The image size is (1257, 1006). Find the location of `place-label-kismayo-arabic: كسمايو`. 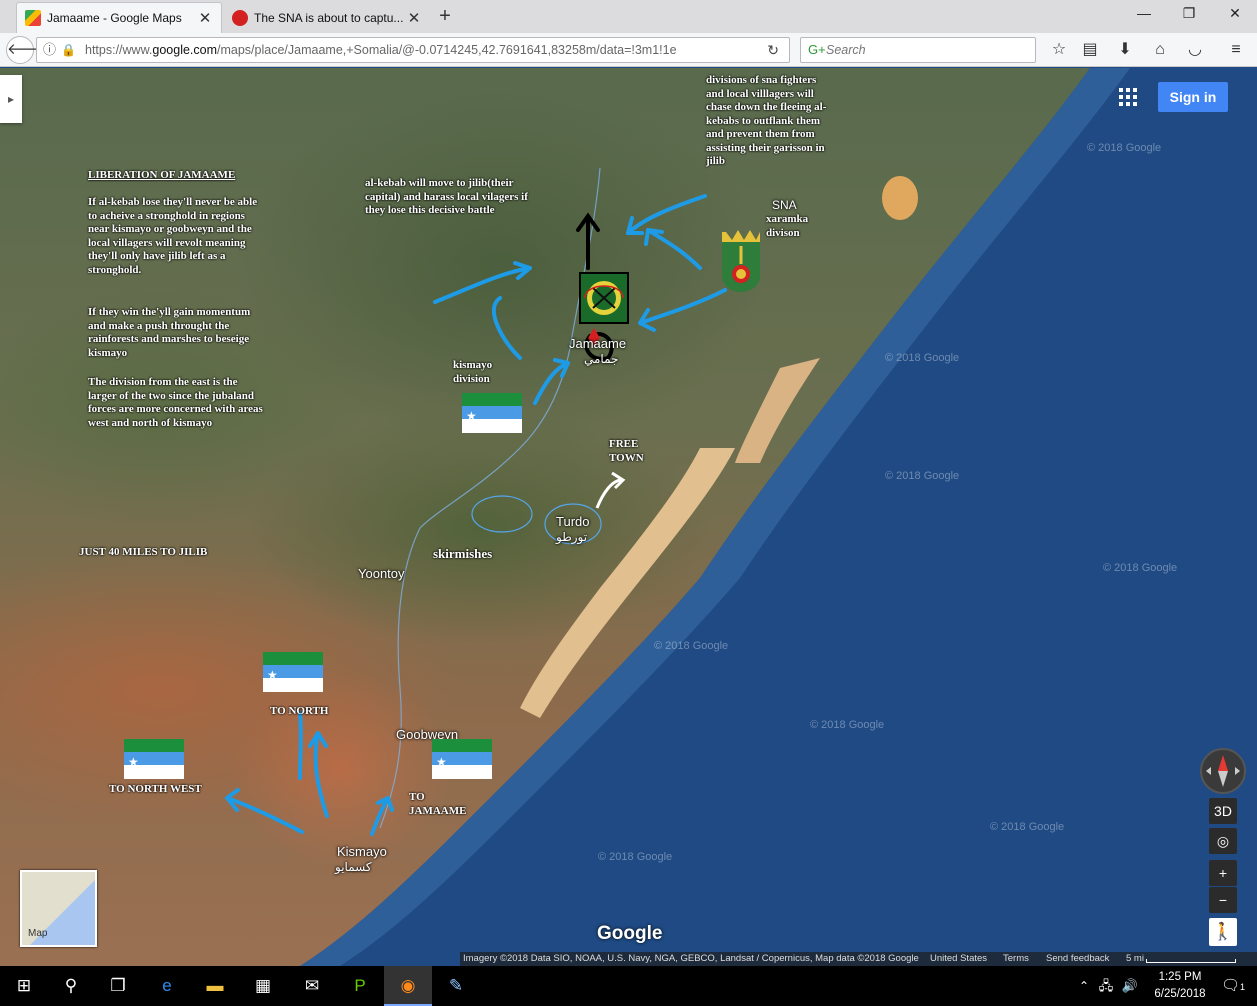

place-label-kismayo-arabic: كسمايو is located at coordinates (353, 867).